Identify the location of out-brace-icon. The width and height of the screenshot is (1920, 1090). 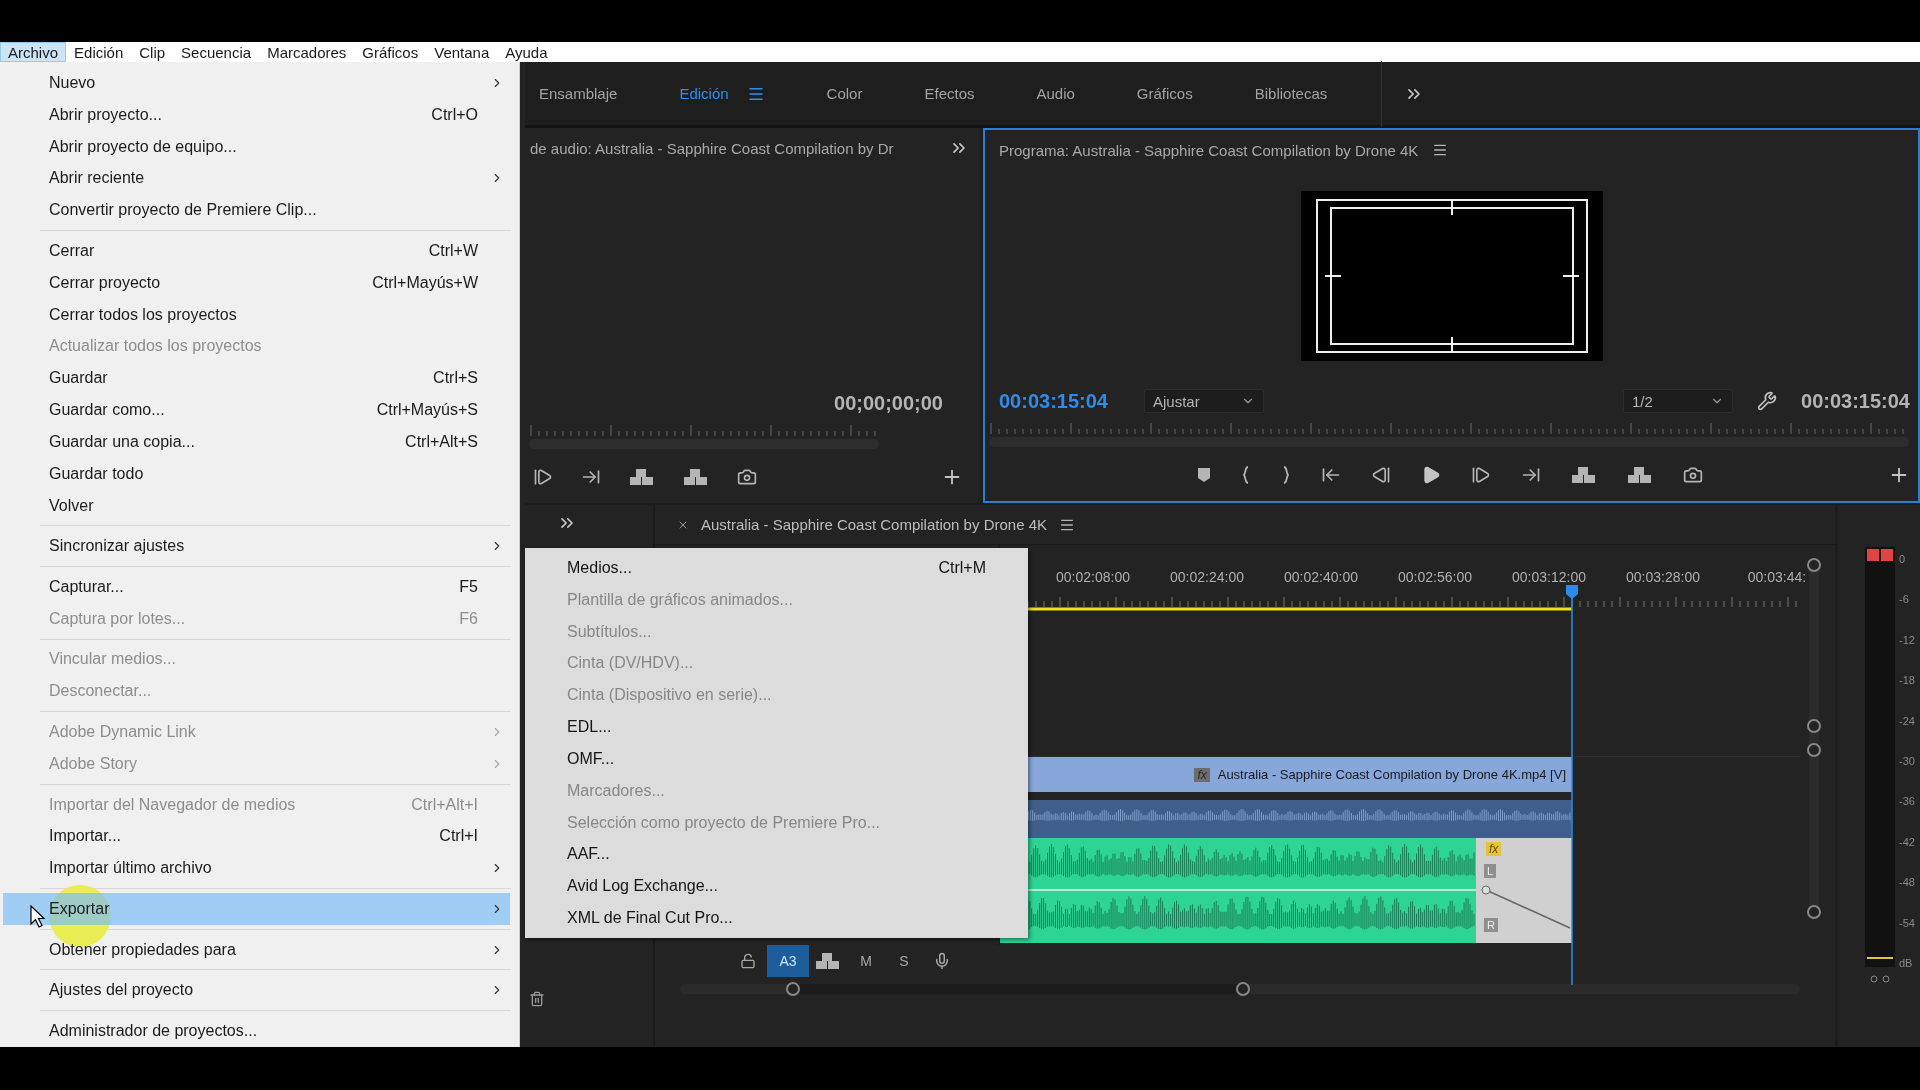
(1286, 475).